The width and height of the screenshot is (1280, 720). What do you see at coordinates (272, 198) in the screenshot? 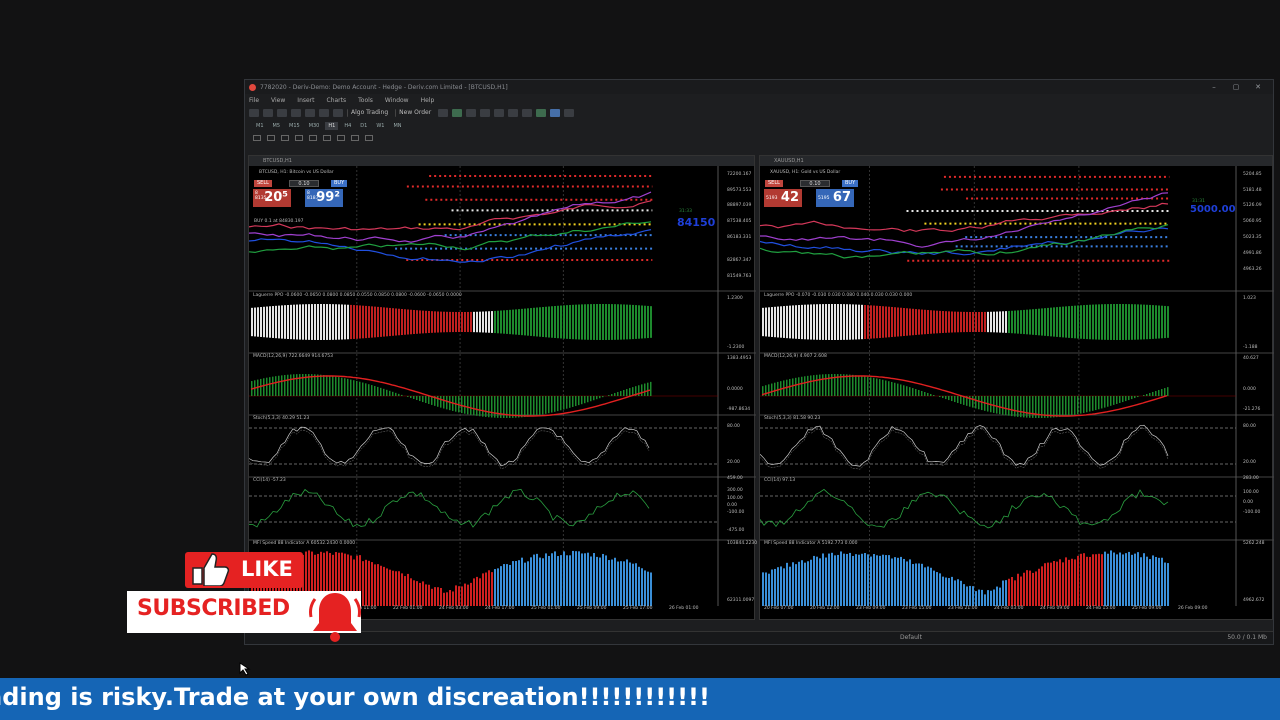
I see `sell-price-box: 8 8135 20⁵` at bounding box center [272, 198].